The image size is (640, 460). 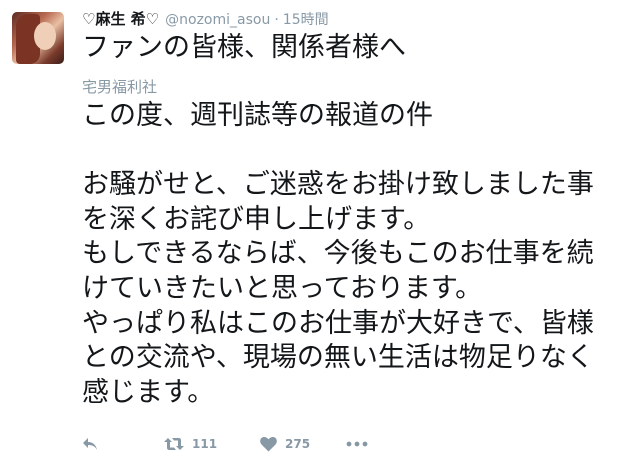 I want to click on more-button, so click(x=357, y=444).